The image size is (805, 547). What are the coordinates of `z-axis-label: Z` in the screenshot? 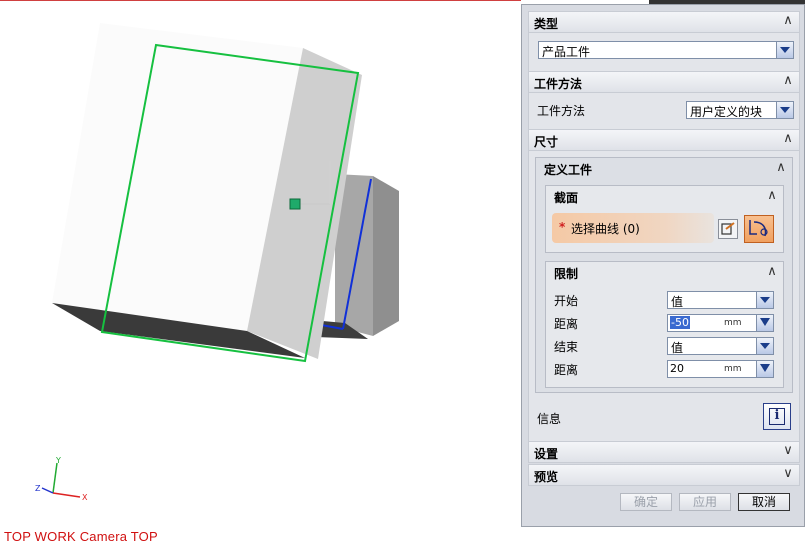 It's located at (38, 488).